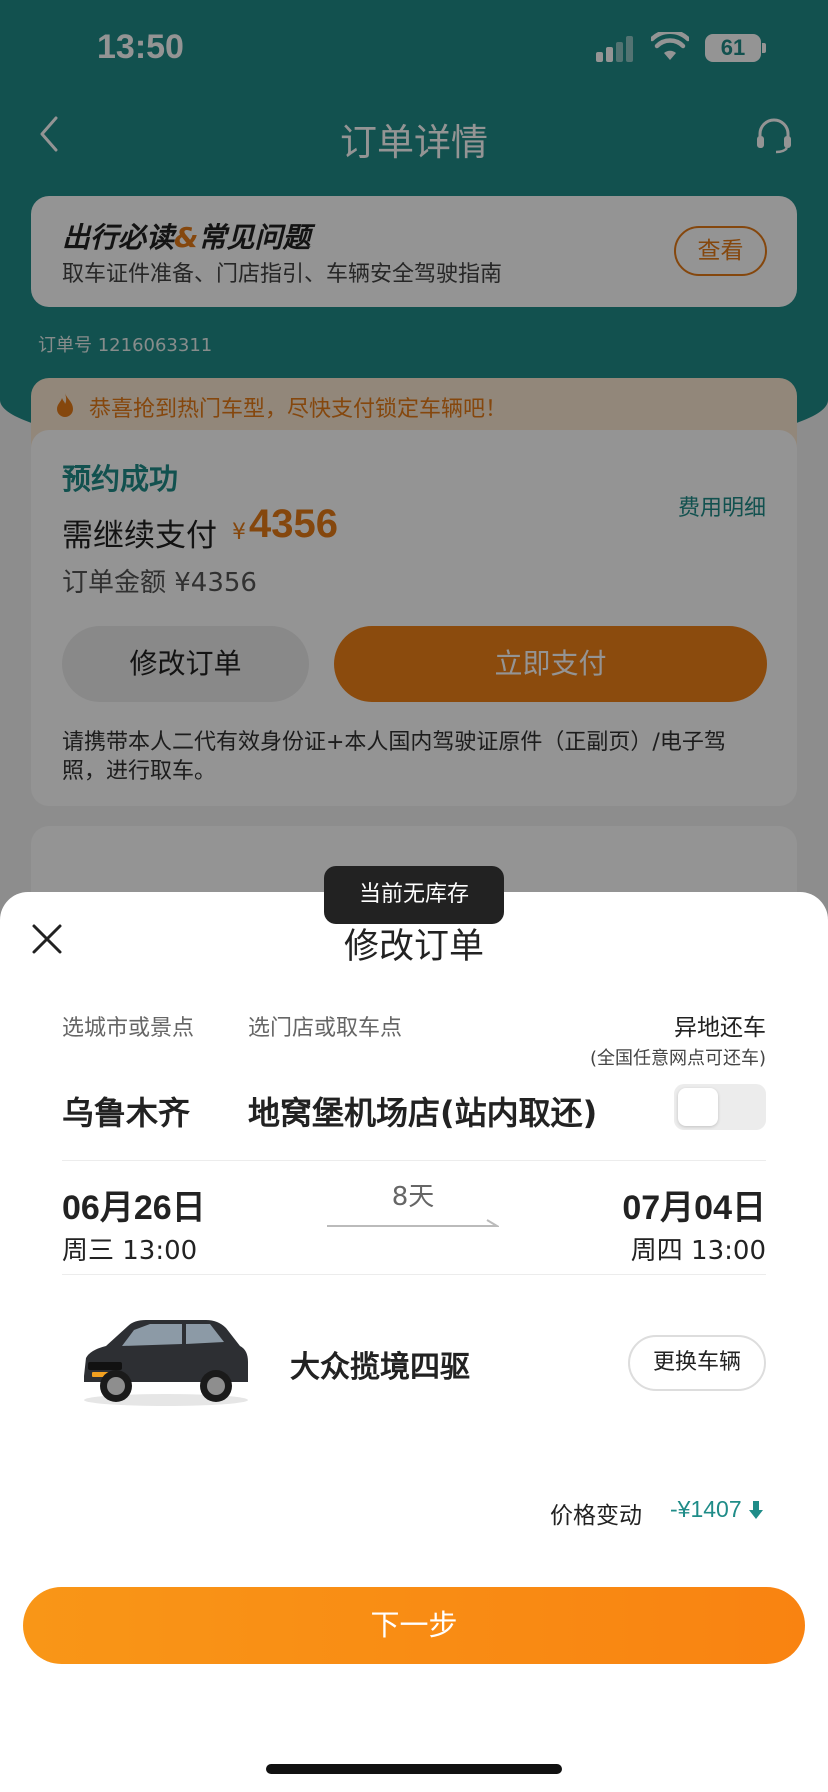 The image size is (828, 1792). Describe the element at coordinates (129, 1248) in the screenshot. I see `pickup-day-time: 周三 13:00` at that location.